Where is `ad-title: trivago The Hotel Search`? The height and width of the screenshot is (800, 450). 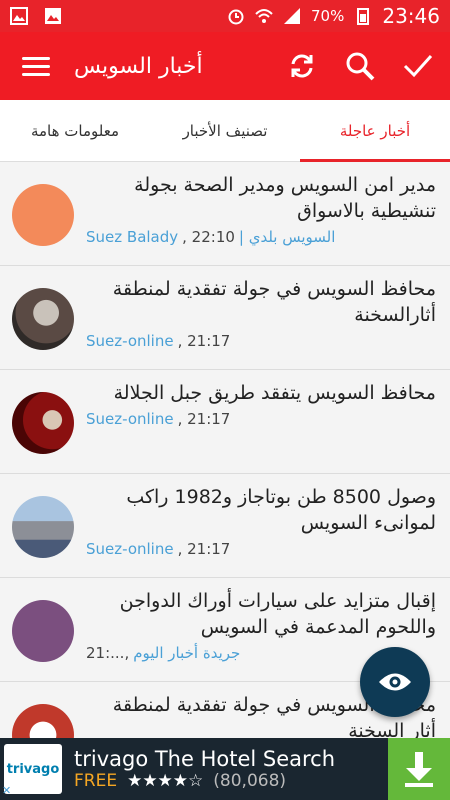
ad-title: trivago The Hotel Search is located at coordinates (205, 759).